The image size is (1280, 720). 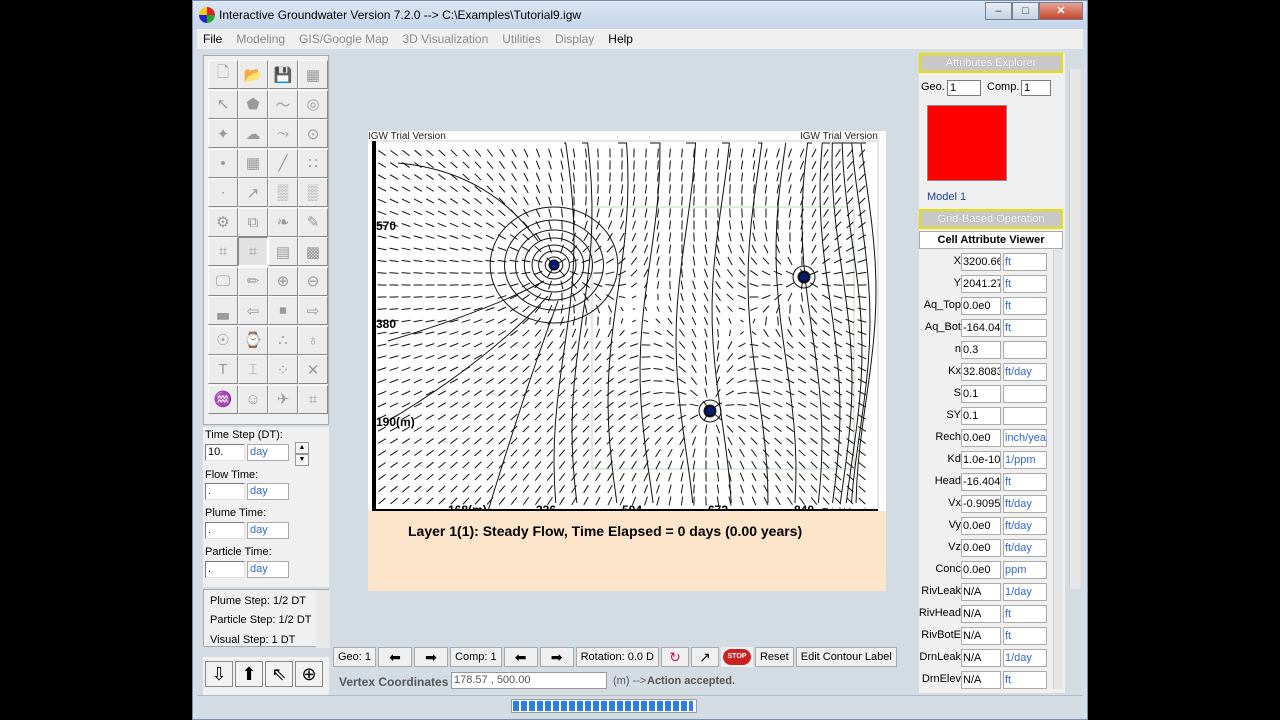 I want to click on vertex-line-icon: ╱, so click(x=283, y=163).